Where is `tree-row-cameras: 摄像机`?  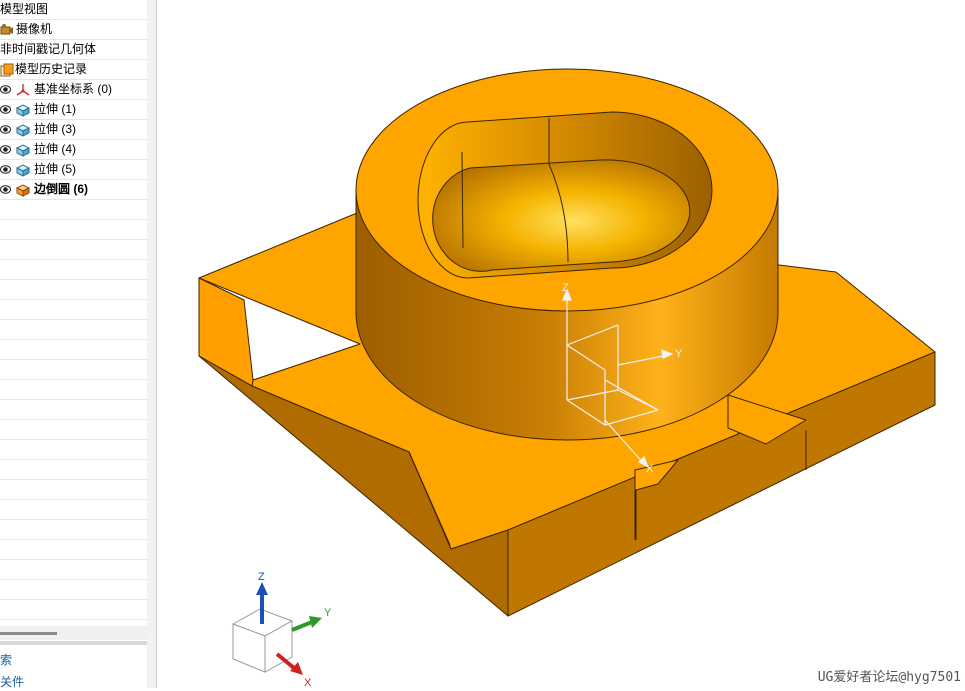
tree-row-cameras: 摄像机 is located at coordinates (73, 30).